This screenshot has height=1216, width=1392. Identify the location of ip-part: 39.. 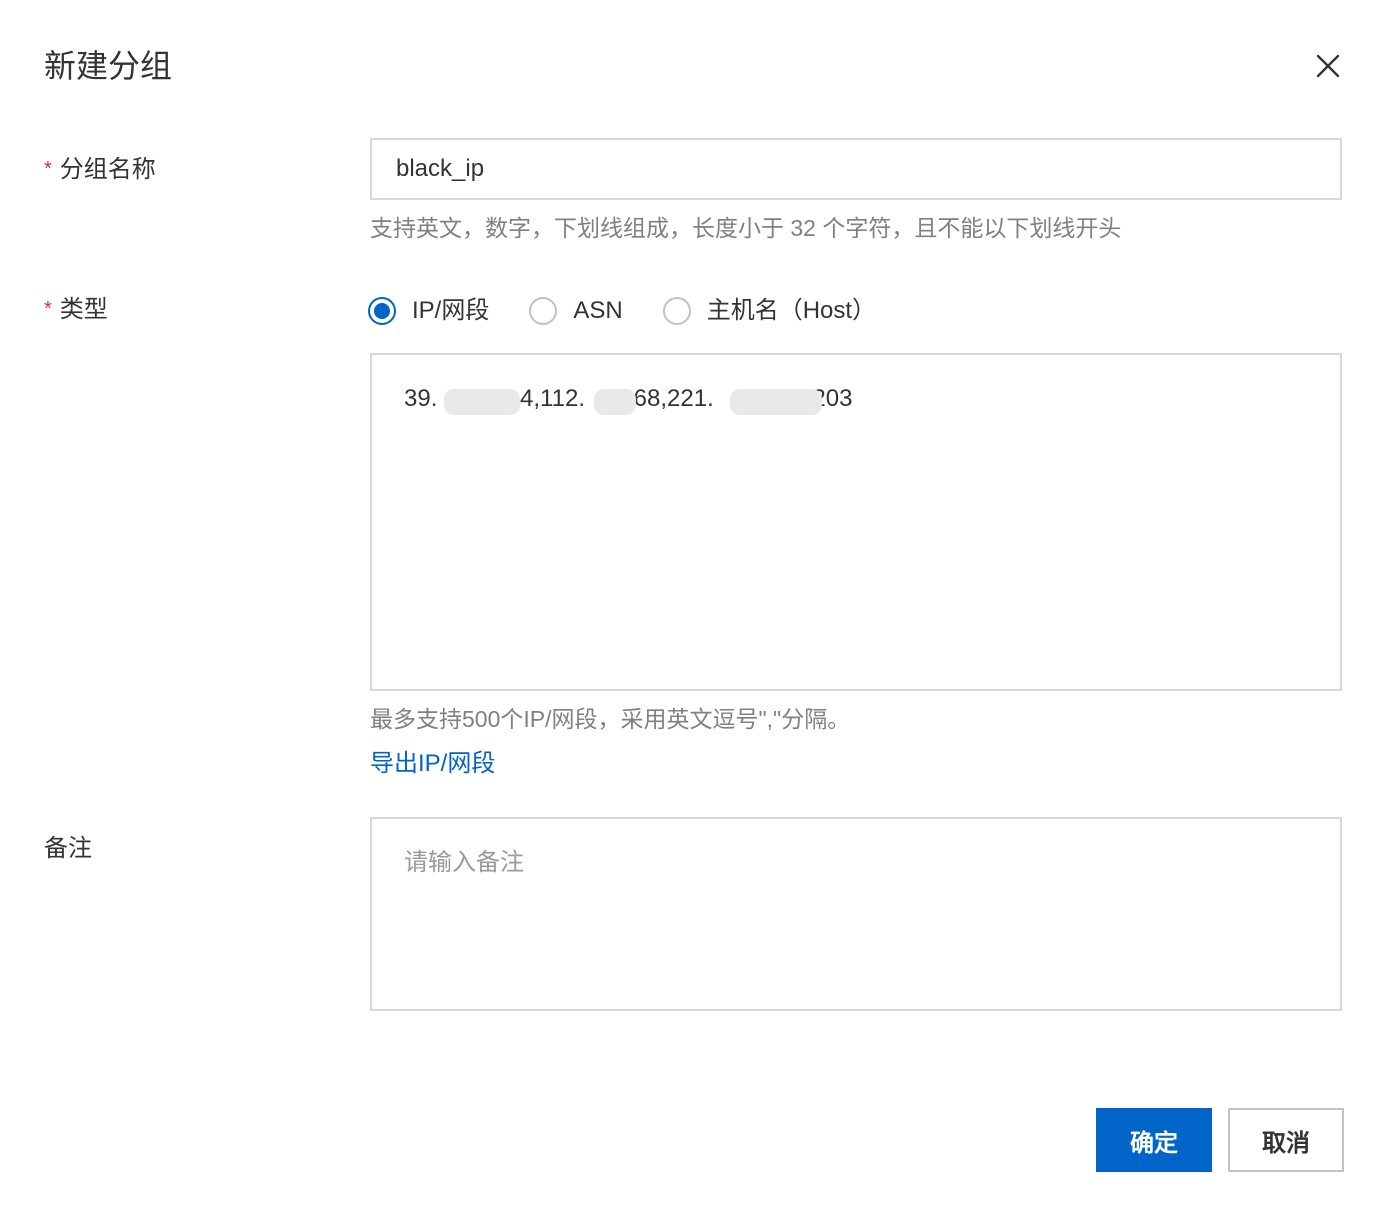
(421, 398).